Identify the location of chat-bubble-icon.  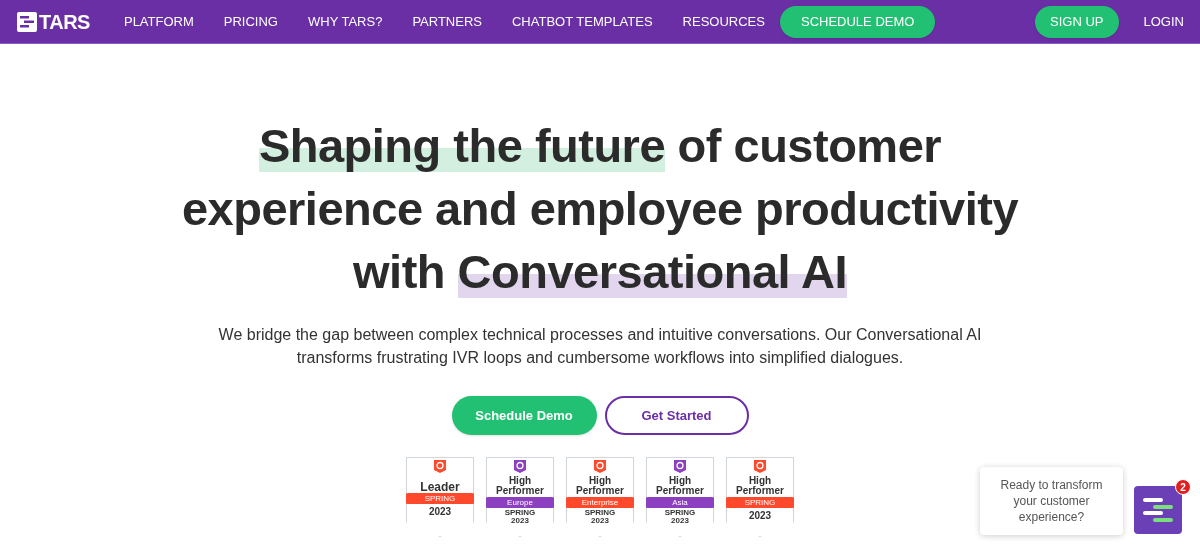
(1158, 510).